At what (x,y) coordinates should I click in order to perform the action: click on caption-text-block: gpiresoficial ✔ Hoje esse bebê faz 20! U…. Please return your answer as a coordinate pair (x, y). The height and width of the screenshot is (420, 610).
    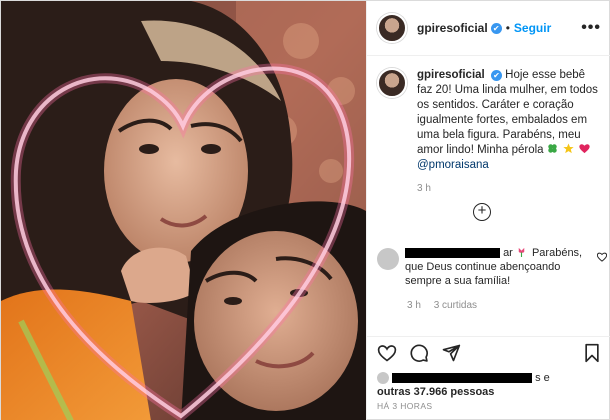
    Looking at the image, I should click on (509, 120).